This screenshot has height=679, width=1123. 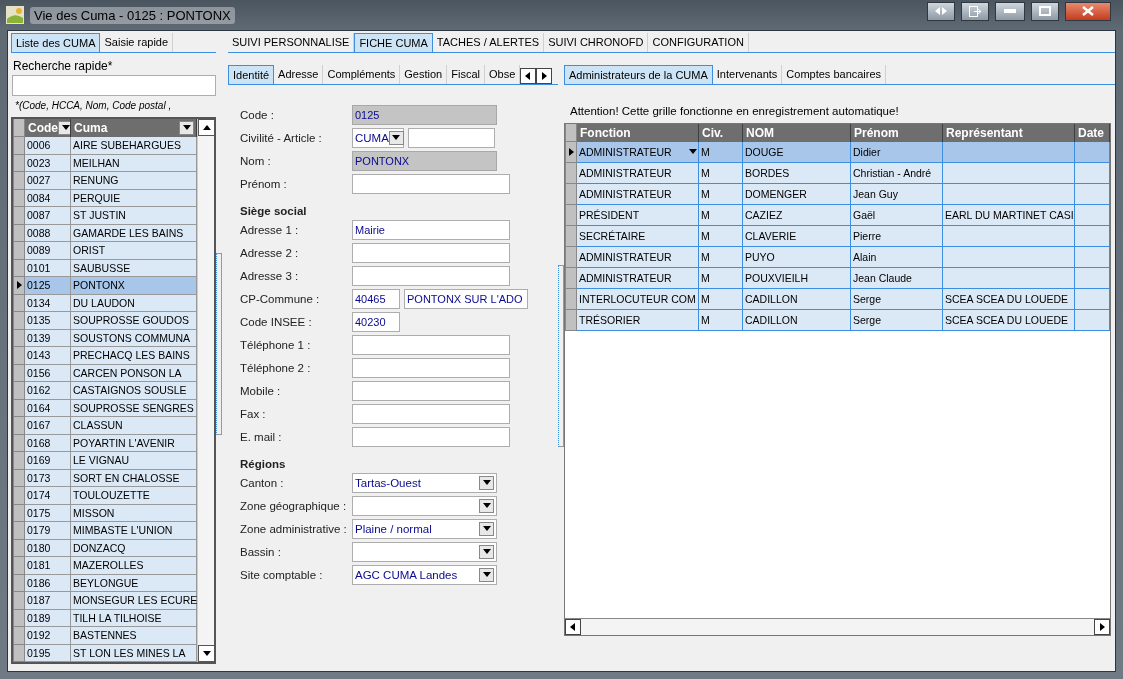 What do you see at coordinates (837, 257) in the screenshot?
I see `table-row: ADMINISTRATEUR M PUYO Alain` at bounding box center [837, 257].